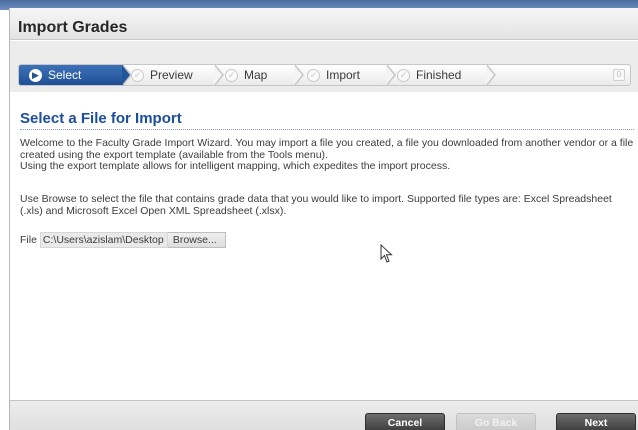 The width and height of the screenshot is (638, 430). I want to click on go-back-button: Go Back, so click(496, 421).